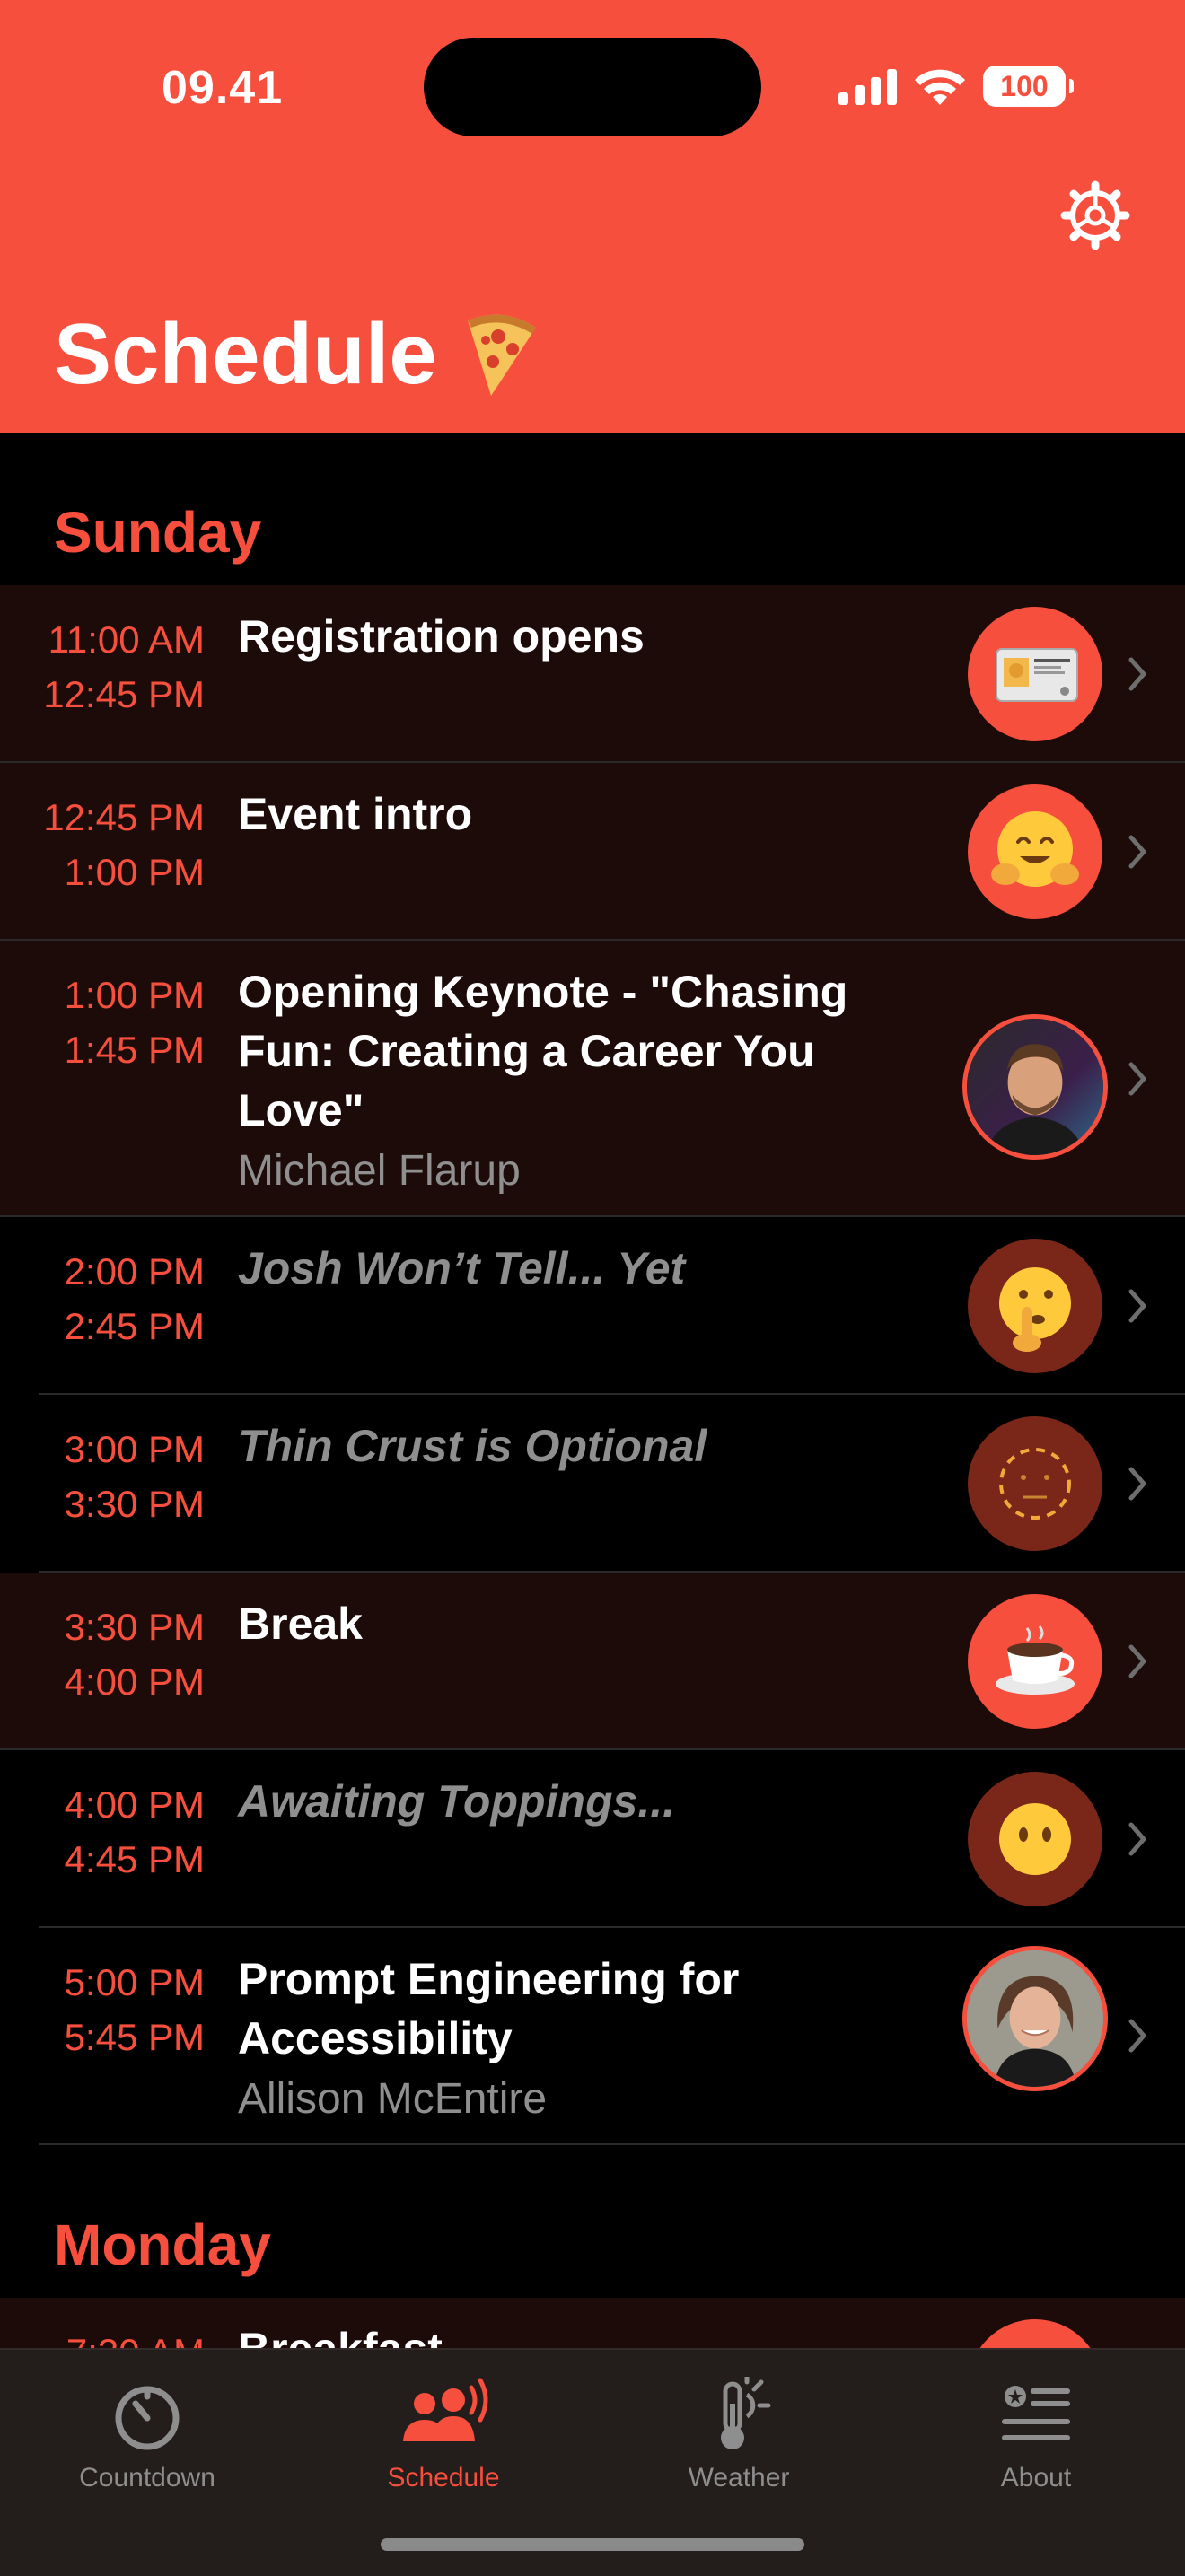  What do you see at coordinates (472, 1446) in the screenshot?
I see `session-title: Thin Crust is Optional` at bounding box center [472, 1446].